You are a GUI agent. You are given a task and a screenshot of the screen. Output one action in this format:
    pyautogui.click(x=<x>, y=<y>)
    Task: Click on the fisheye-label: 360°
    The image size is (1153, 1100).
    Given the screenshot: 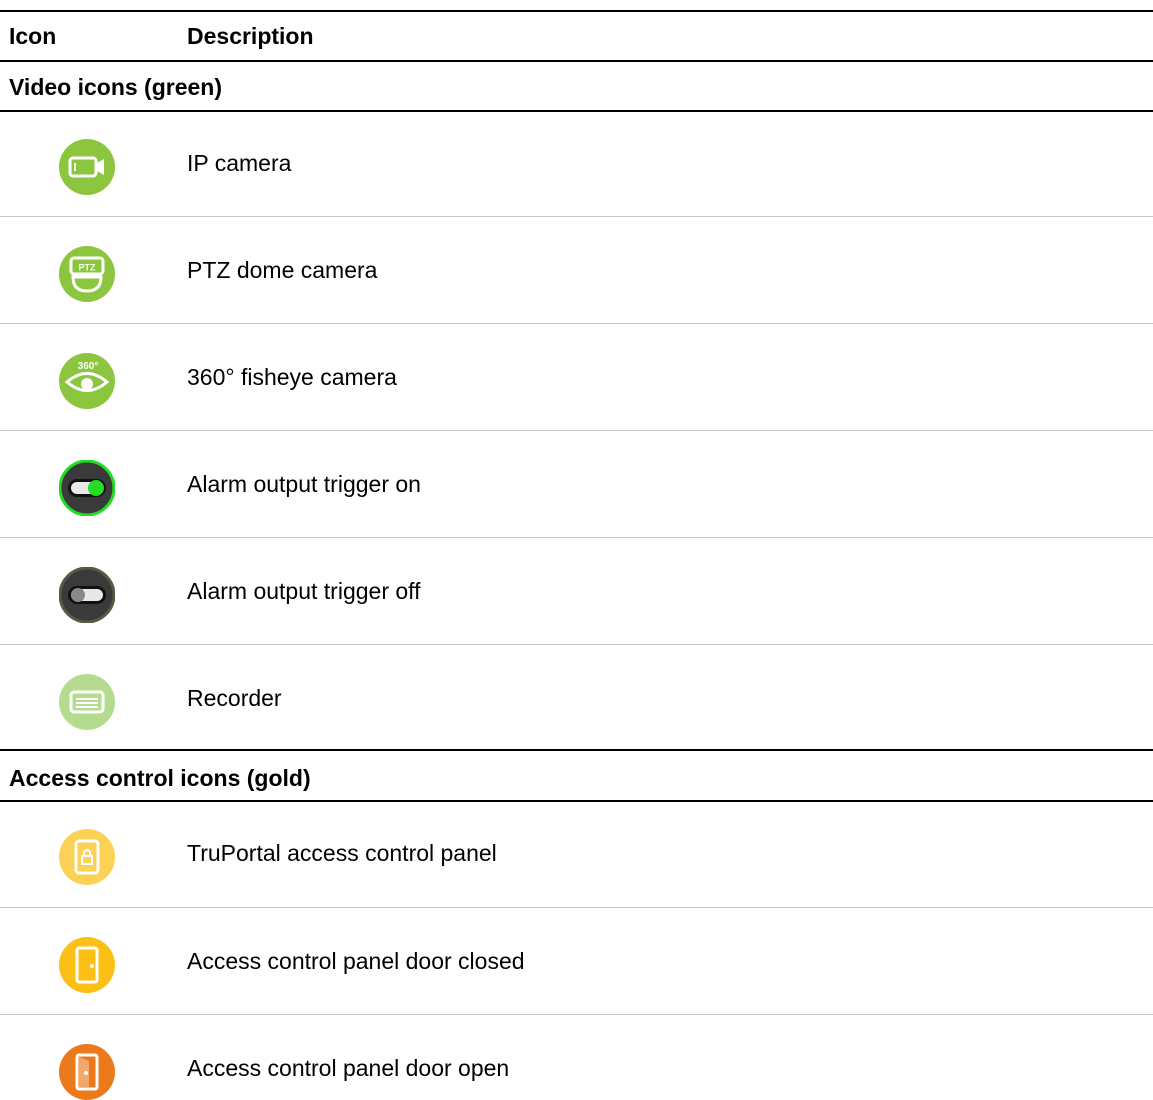 What is the action you would take?
    pyautogui.click(x=88, y=366)
    